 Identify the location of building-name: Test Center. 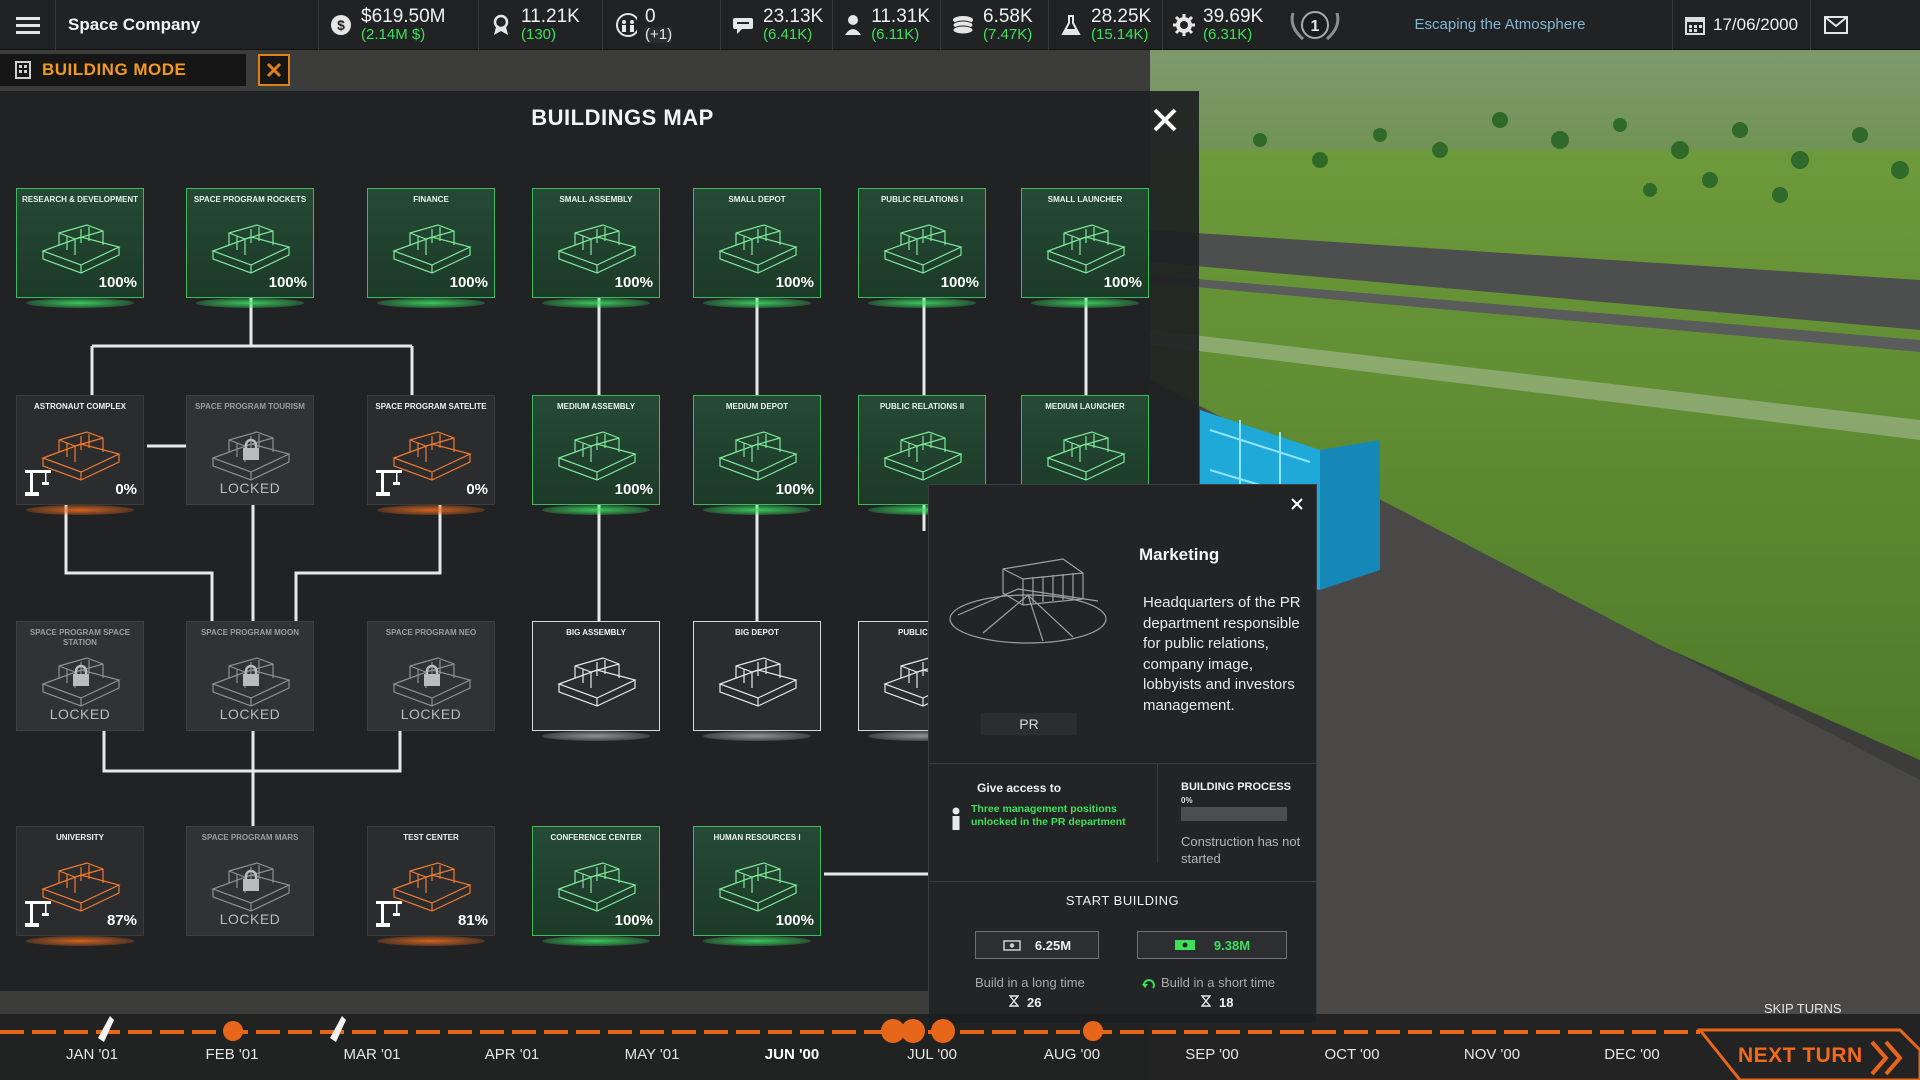
(431, 838).